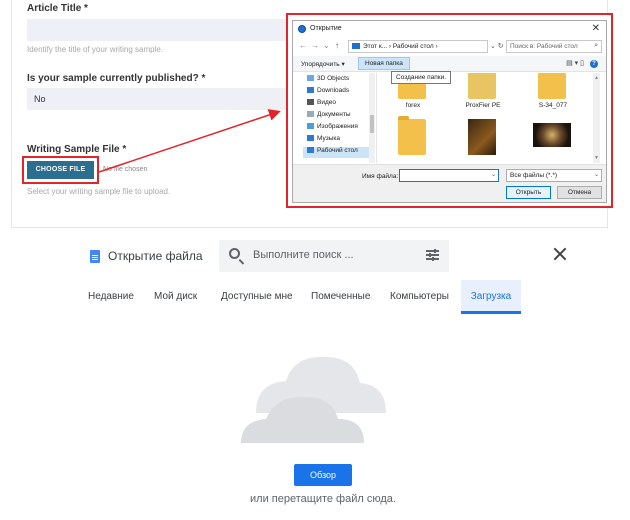  Describe the element at coordinates (310, 90) in the screenshot. I see `download-icon` at that location.